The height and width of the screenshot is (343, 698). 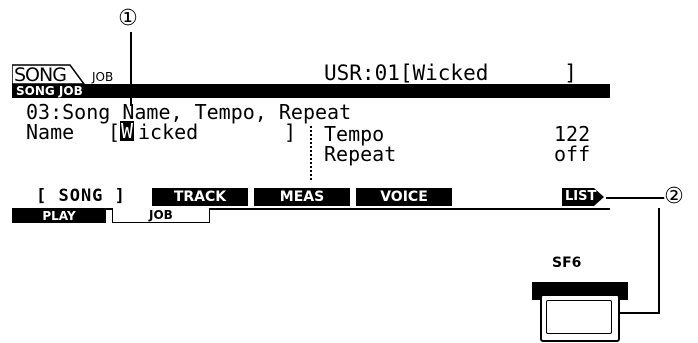 What do you see at coordinates (311, 91) in the screenshot?
I see `title-bar: SONG JOB` at bounding box center [311, 91].